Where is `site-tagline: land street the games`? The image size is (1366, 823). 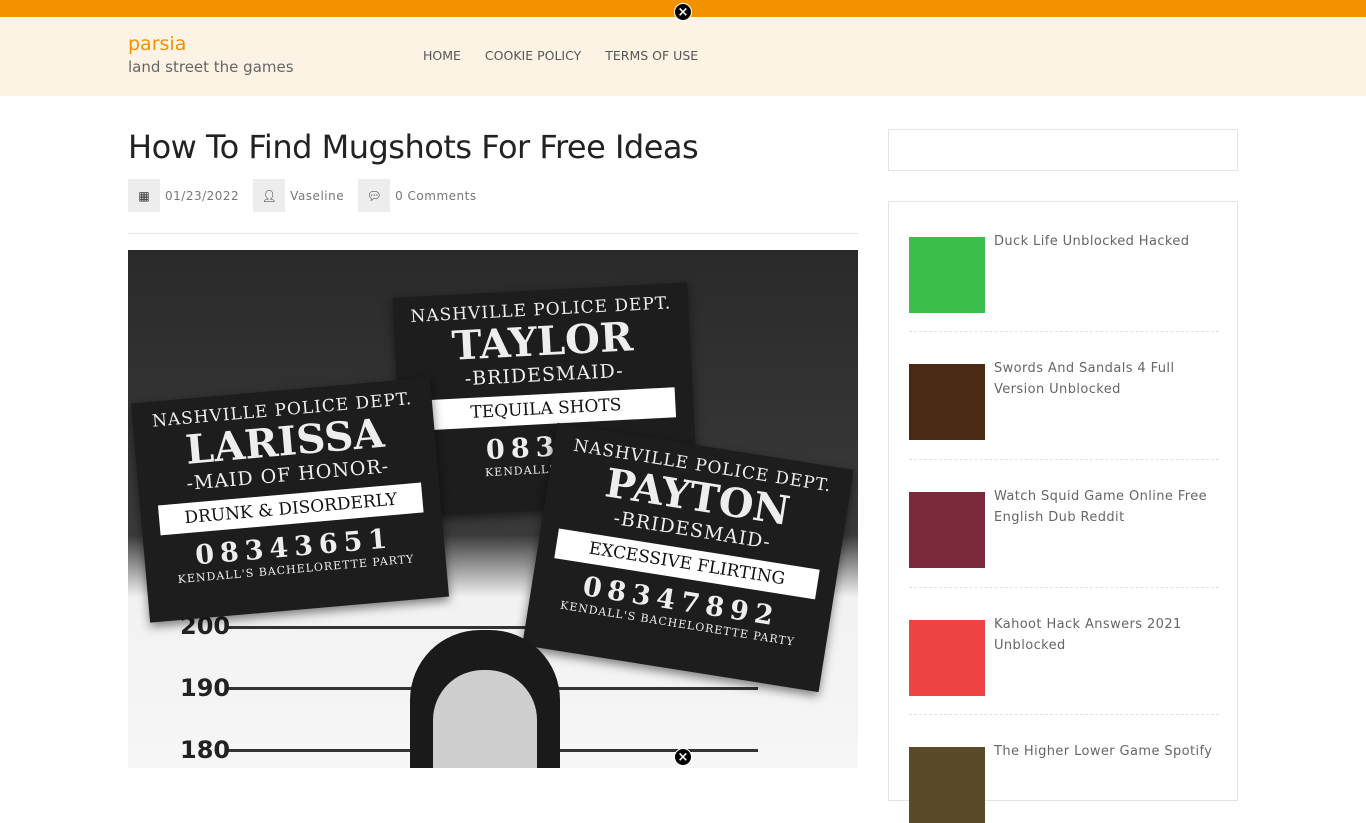 site-tagline: land street the games is located at coordinates (211, 67).